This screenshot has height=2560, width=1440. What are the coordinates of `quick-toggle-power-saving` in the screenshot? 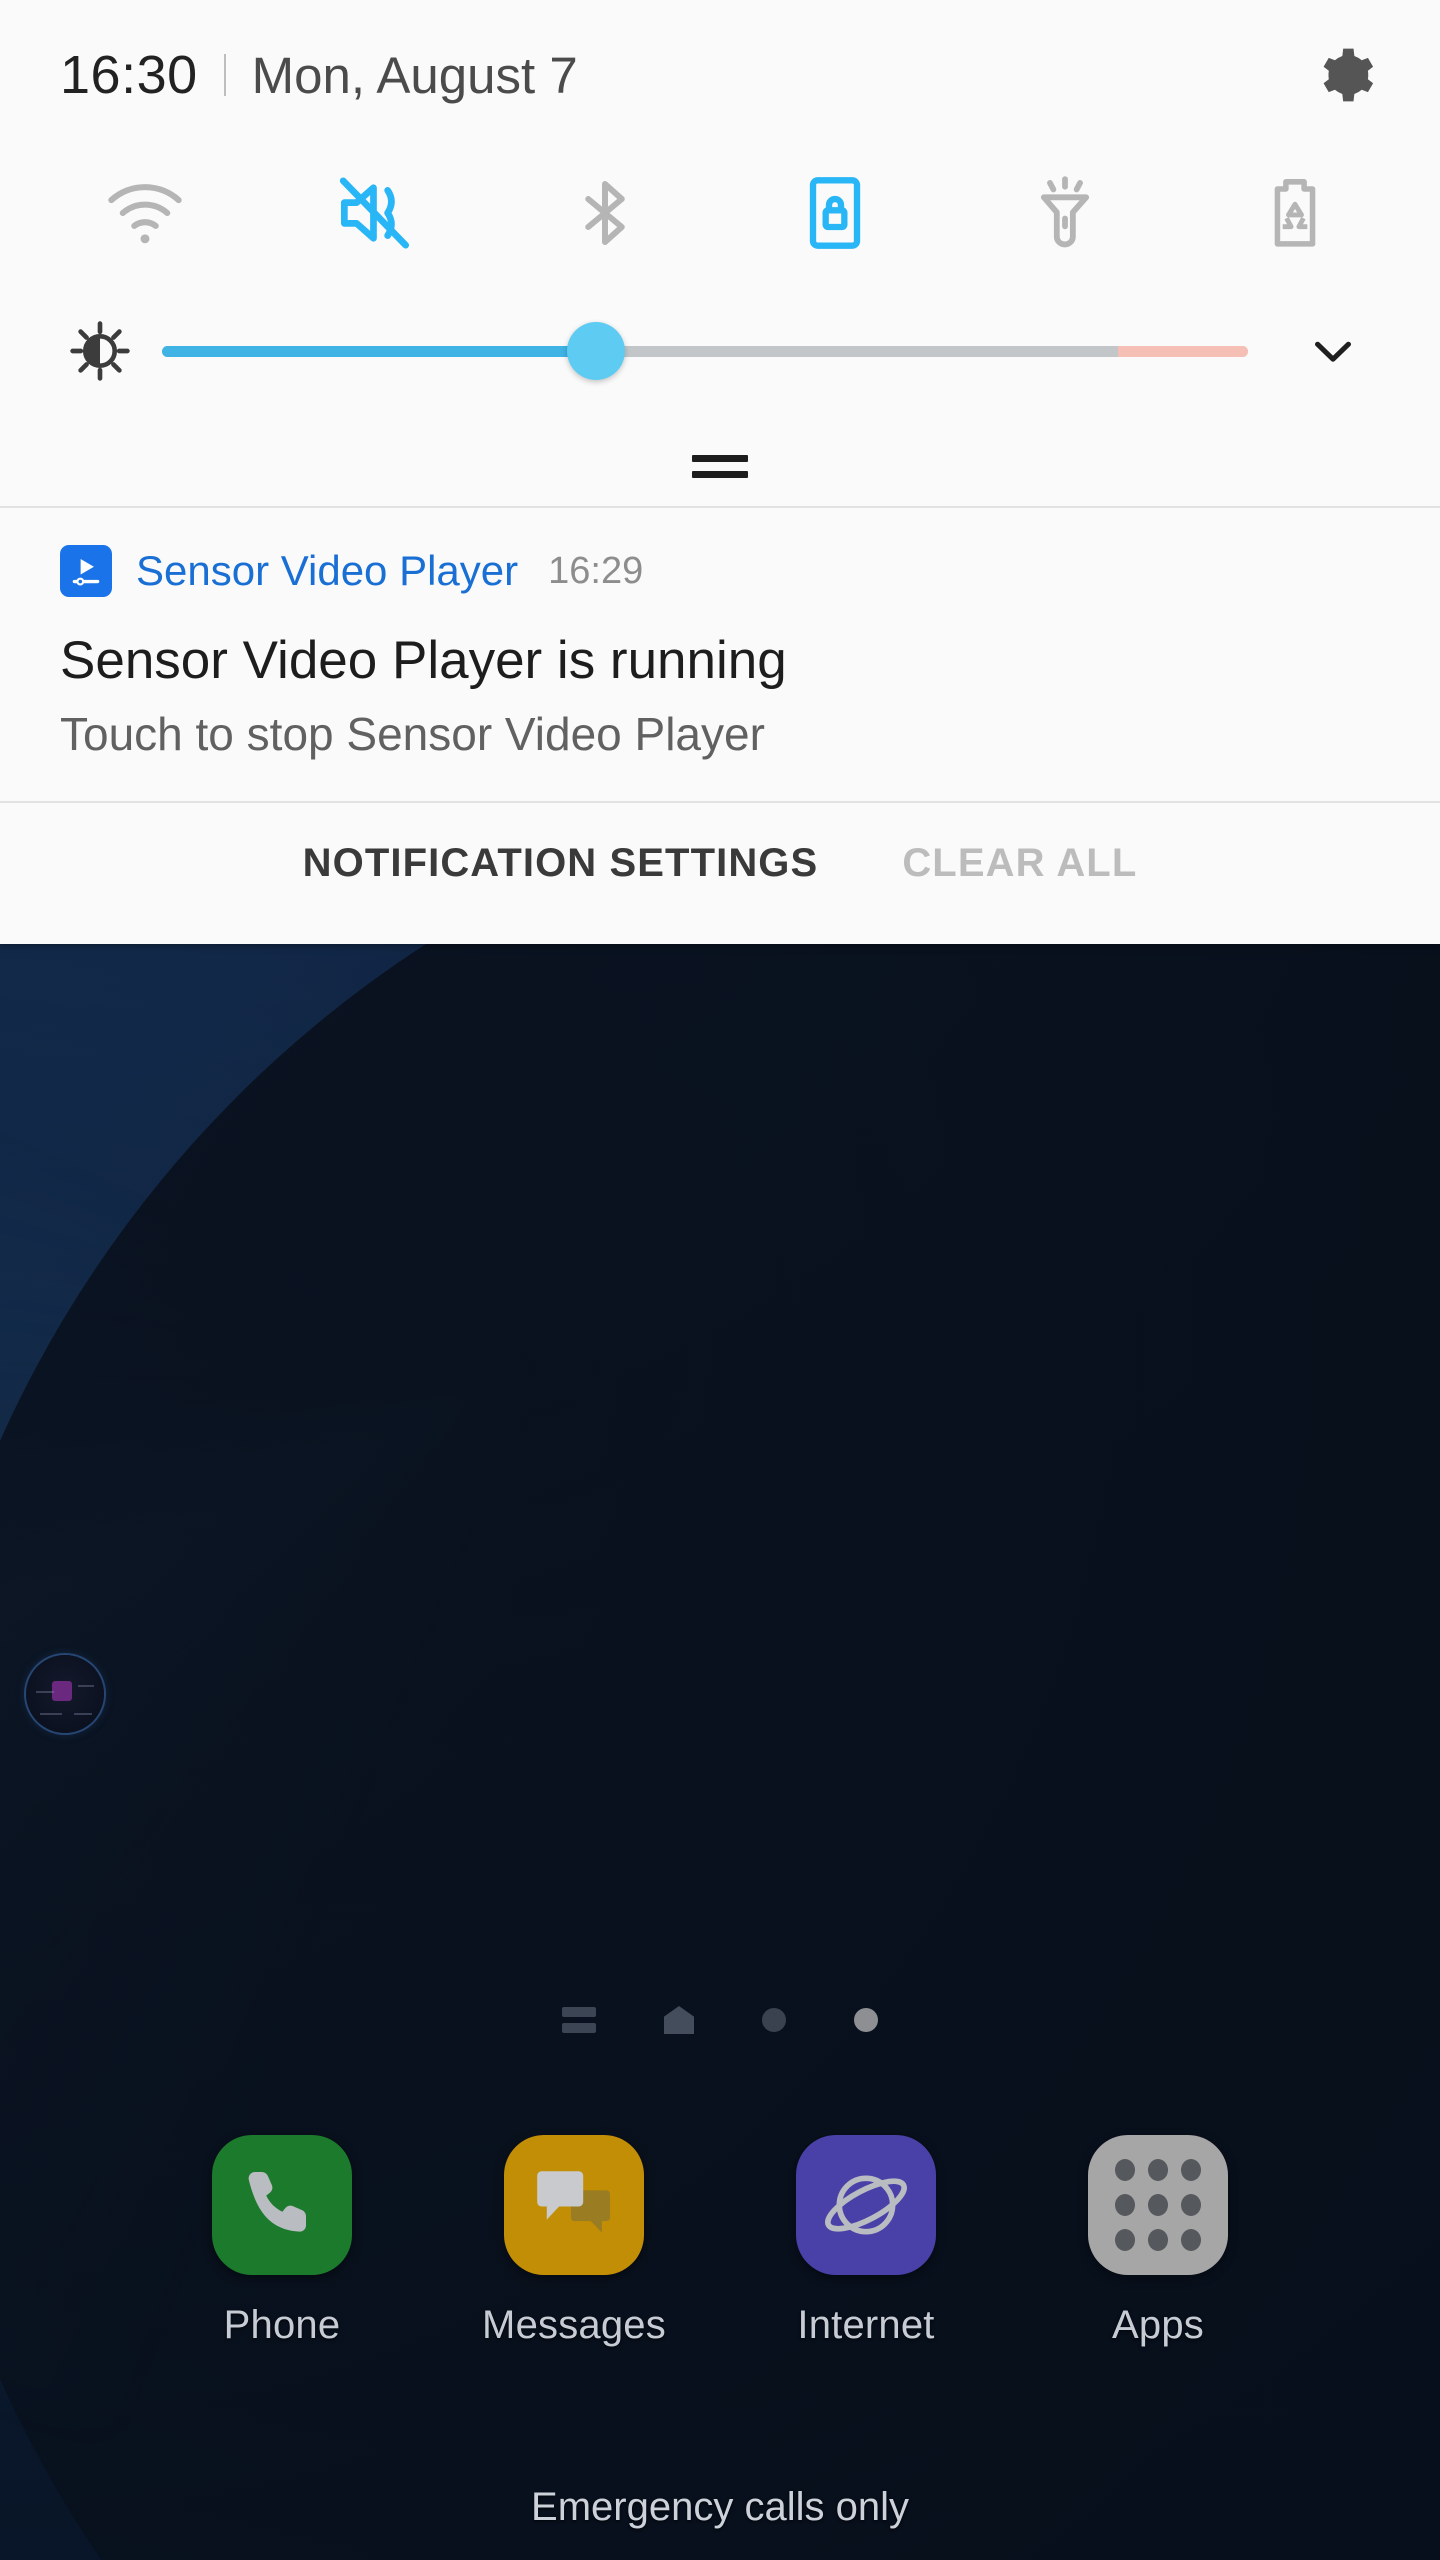 It's located at (1295, 213).